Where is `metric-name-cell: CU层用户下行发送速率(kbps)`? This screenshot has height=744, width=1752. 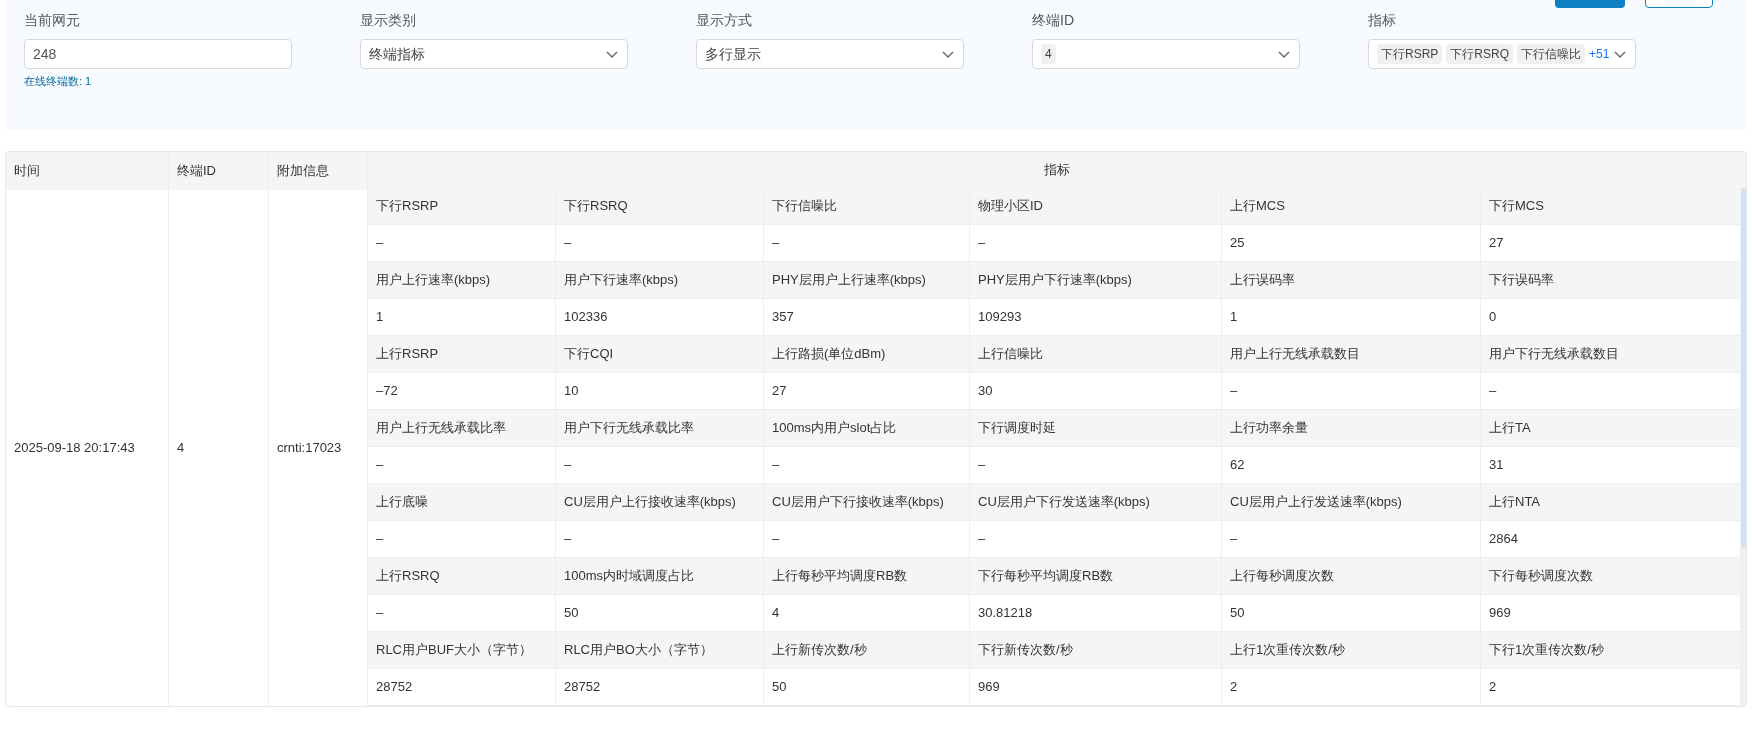 metric-name-cell: CU层用户下行发送速率(kbps) is located at coordinates (1096, 502).